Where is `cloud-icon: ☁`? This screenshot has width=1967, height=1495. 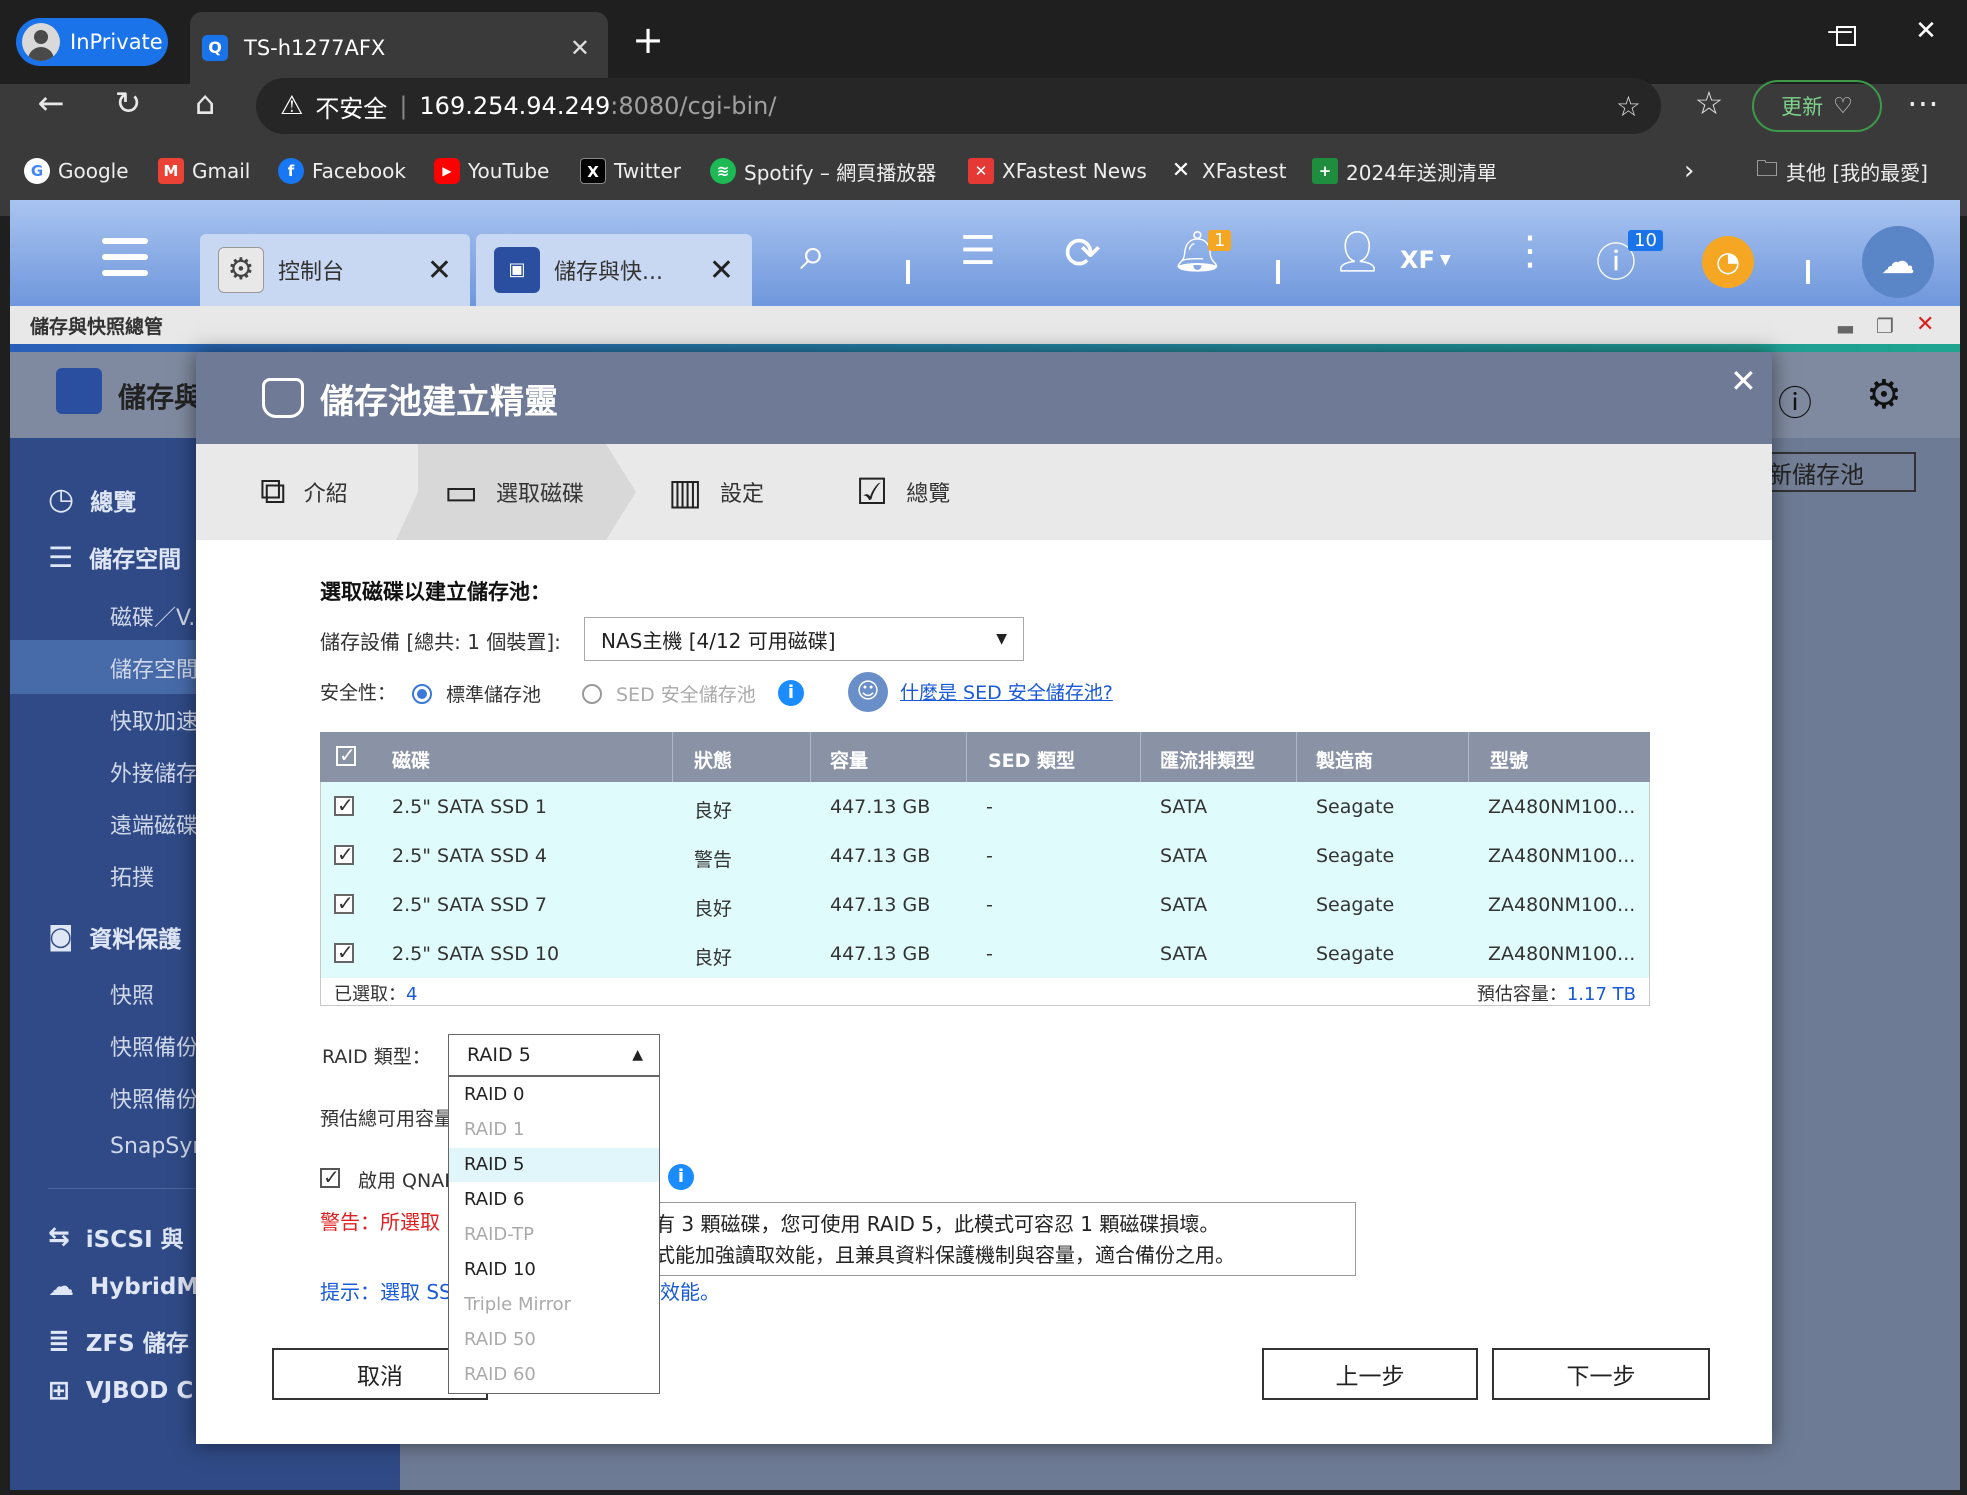
cloud-icon: ☁ is located at coordinates (1898, 262).